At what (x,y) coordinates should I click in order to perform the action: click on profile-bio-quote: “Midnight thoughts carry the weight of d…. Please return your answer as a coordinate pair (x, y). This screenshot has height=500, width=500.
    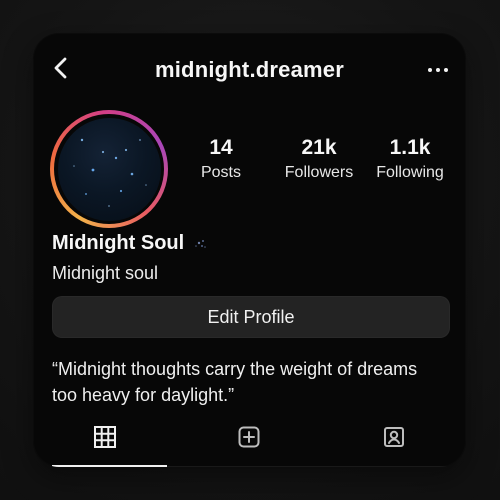
    Looking at the image, I should click on (235, 382).